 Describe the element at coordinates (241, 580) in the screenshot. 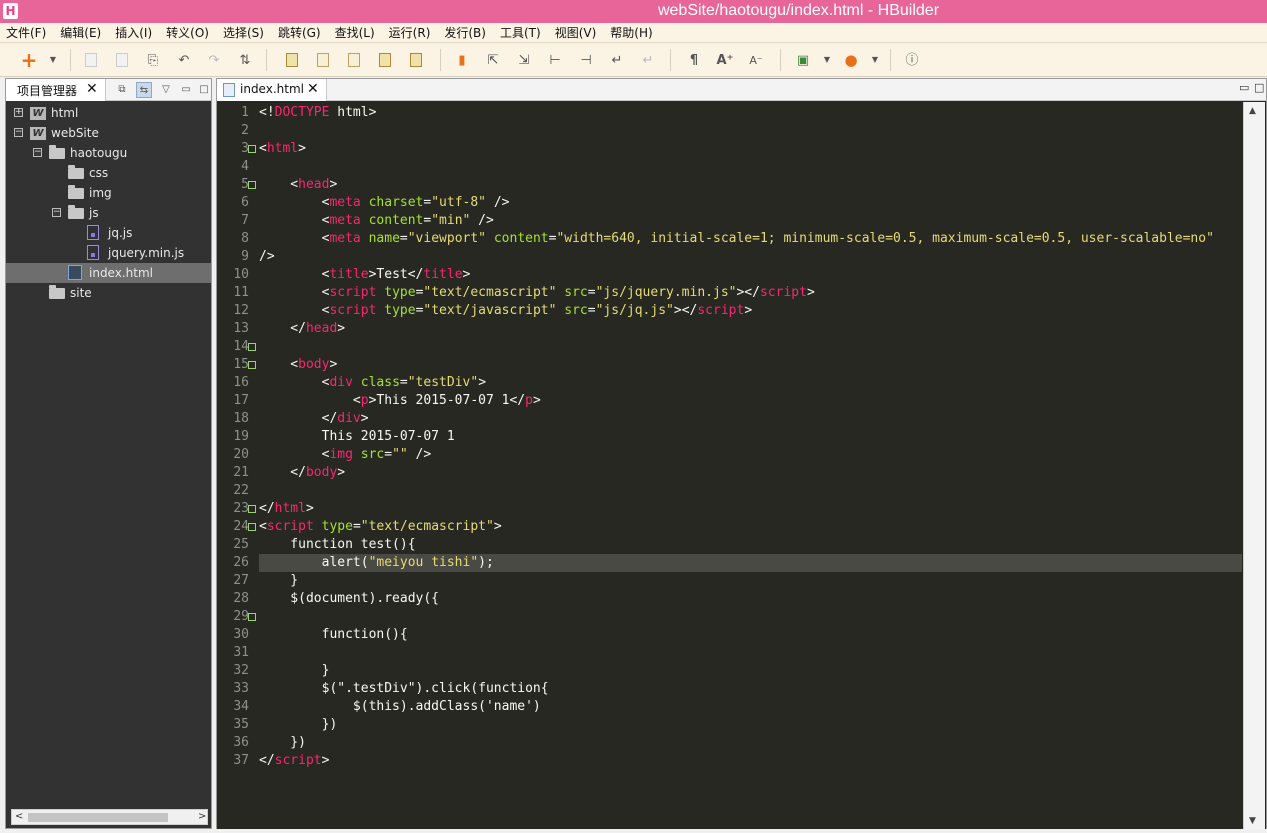

I see `line-number: 27` at that location.